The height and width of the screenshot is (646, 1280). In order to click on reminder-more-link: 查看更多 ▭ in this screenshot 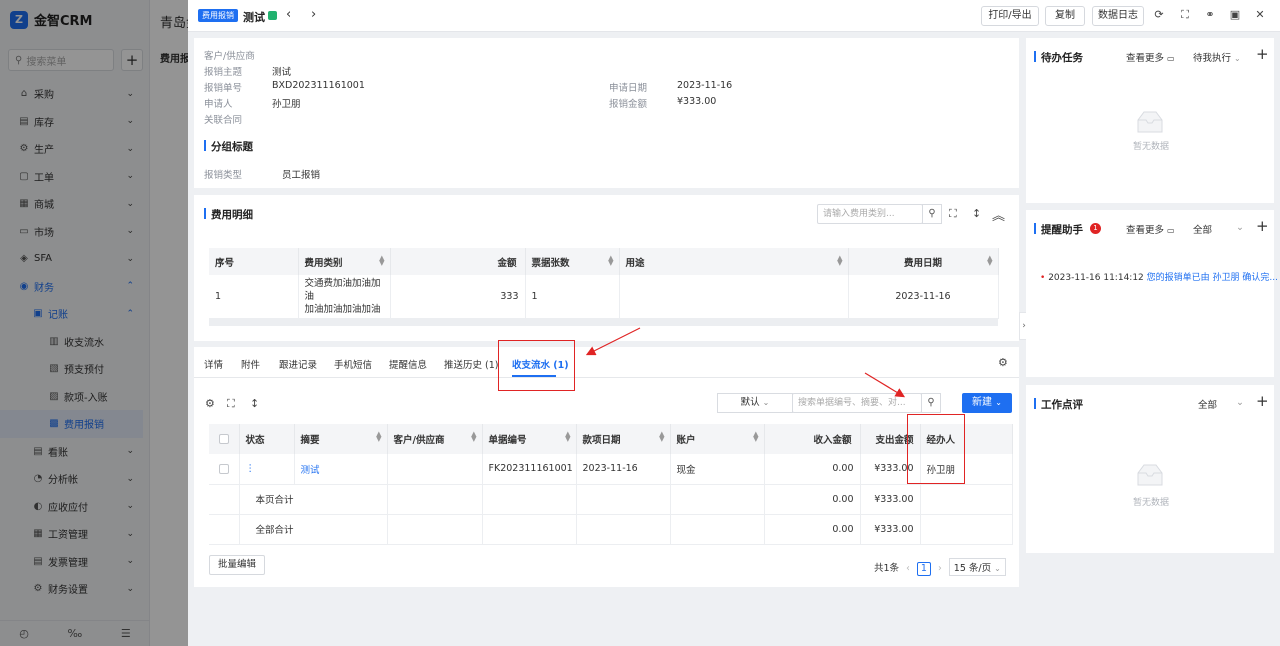, I will do `click(1150, 229)`.